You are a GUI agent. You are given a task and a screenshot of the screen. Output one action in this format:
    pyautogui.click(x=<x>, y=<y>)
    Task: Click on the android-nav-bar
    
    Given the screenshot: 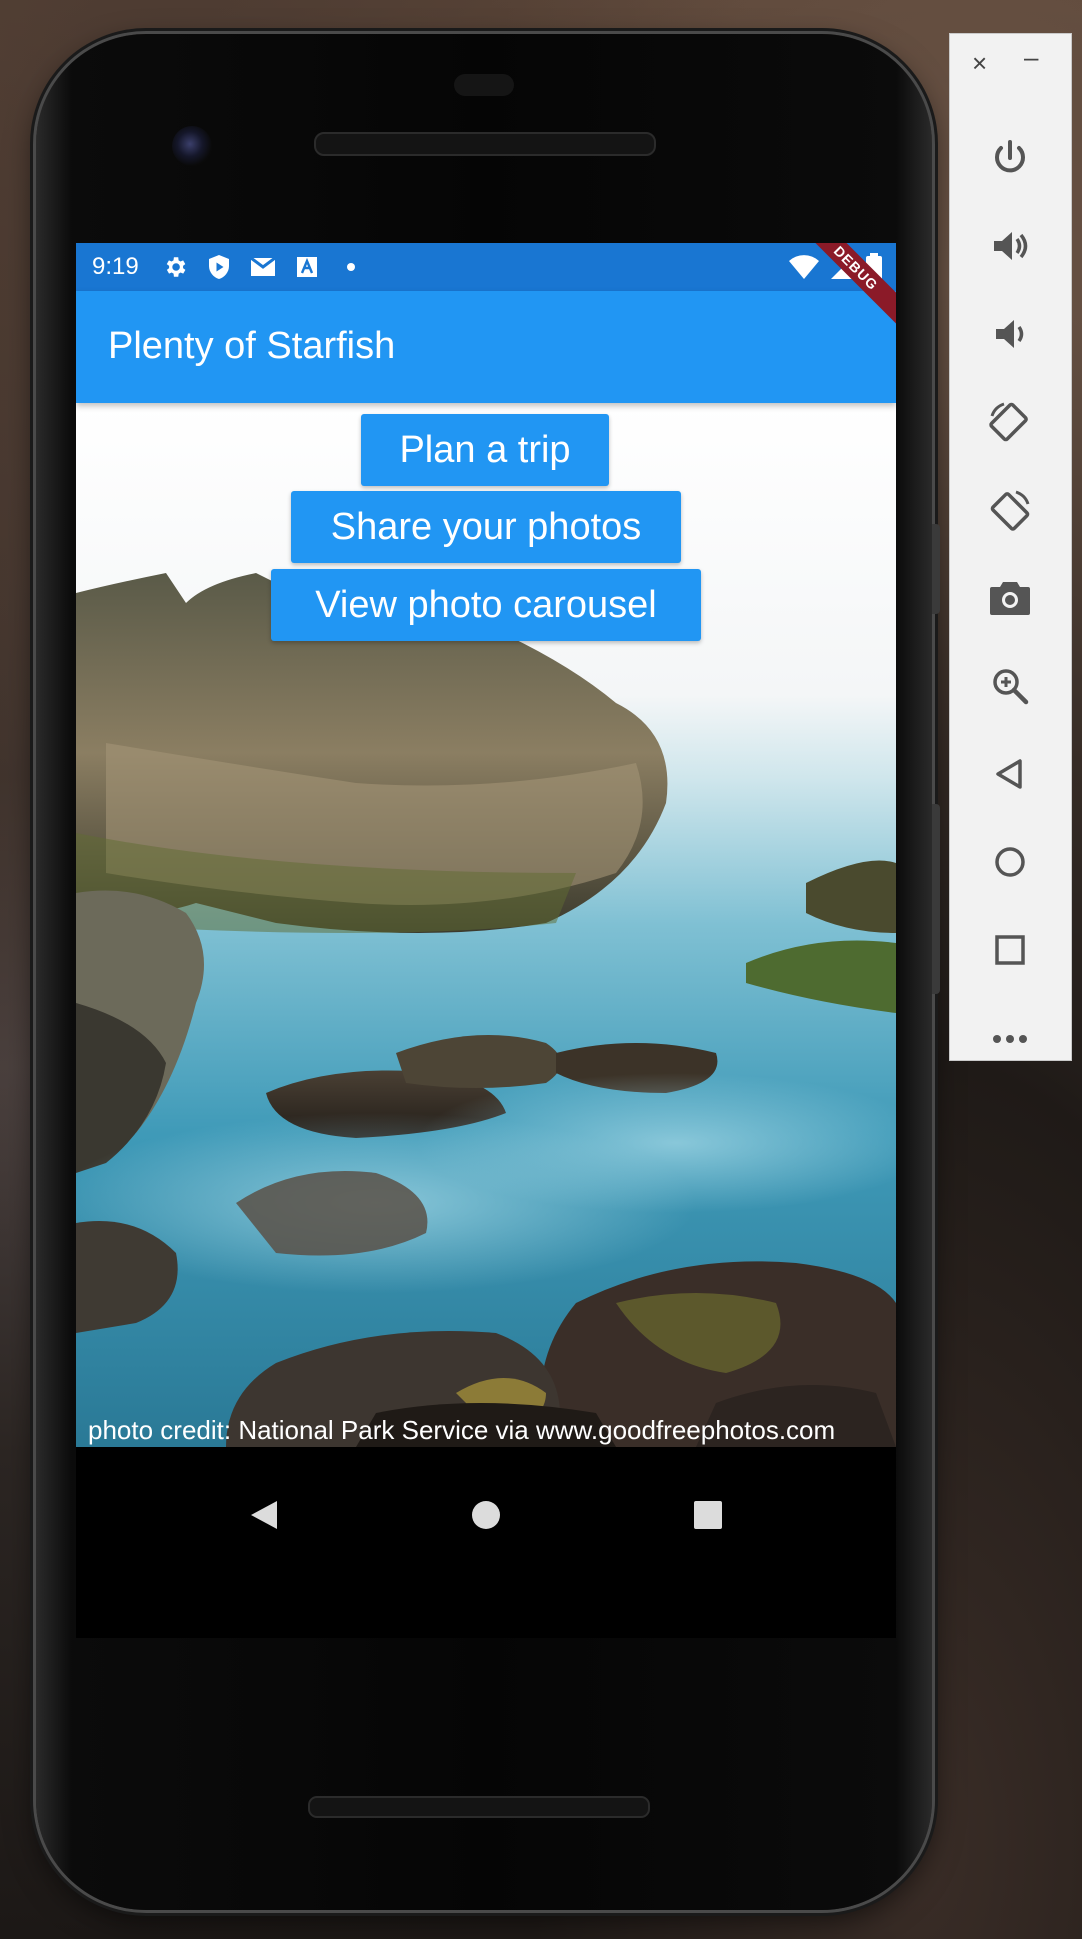 What is the action you would take?
    pyautogui.click(x=486, y=1542)
    